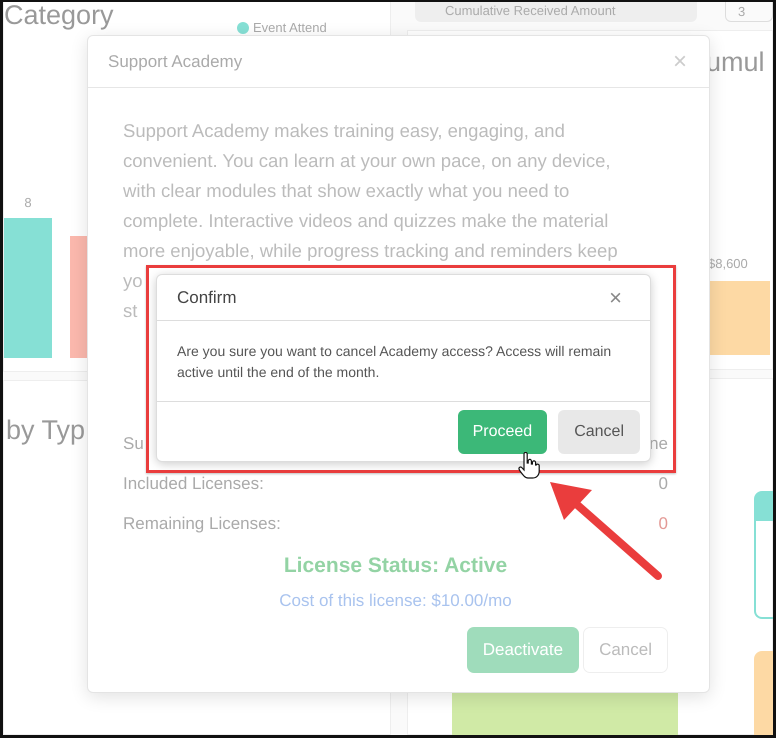 This screenshot has width=776, height=738. What do you see at coordinates (133, 444) in the screenshot?
I see `field-label: Su` at bounding box center [133, 444].